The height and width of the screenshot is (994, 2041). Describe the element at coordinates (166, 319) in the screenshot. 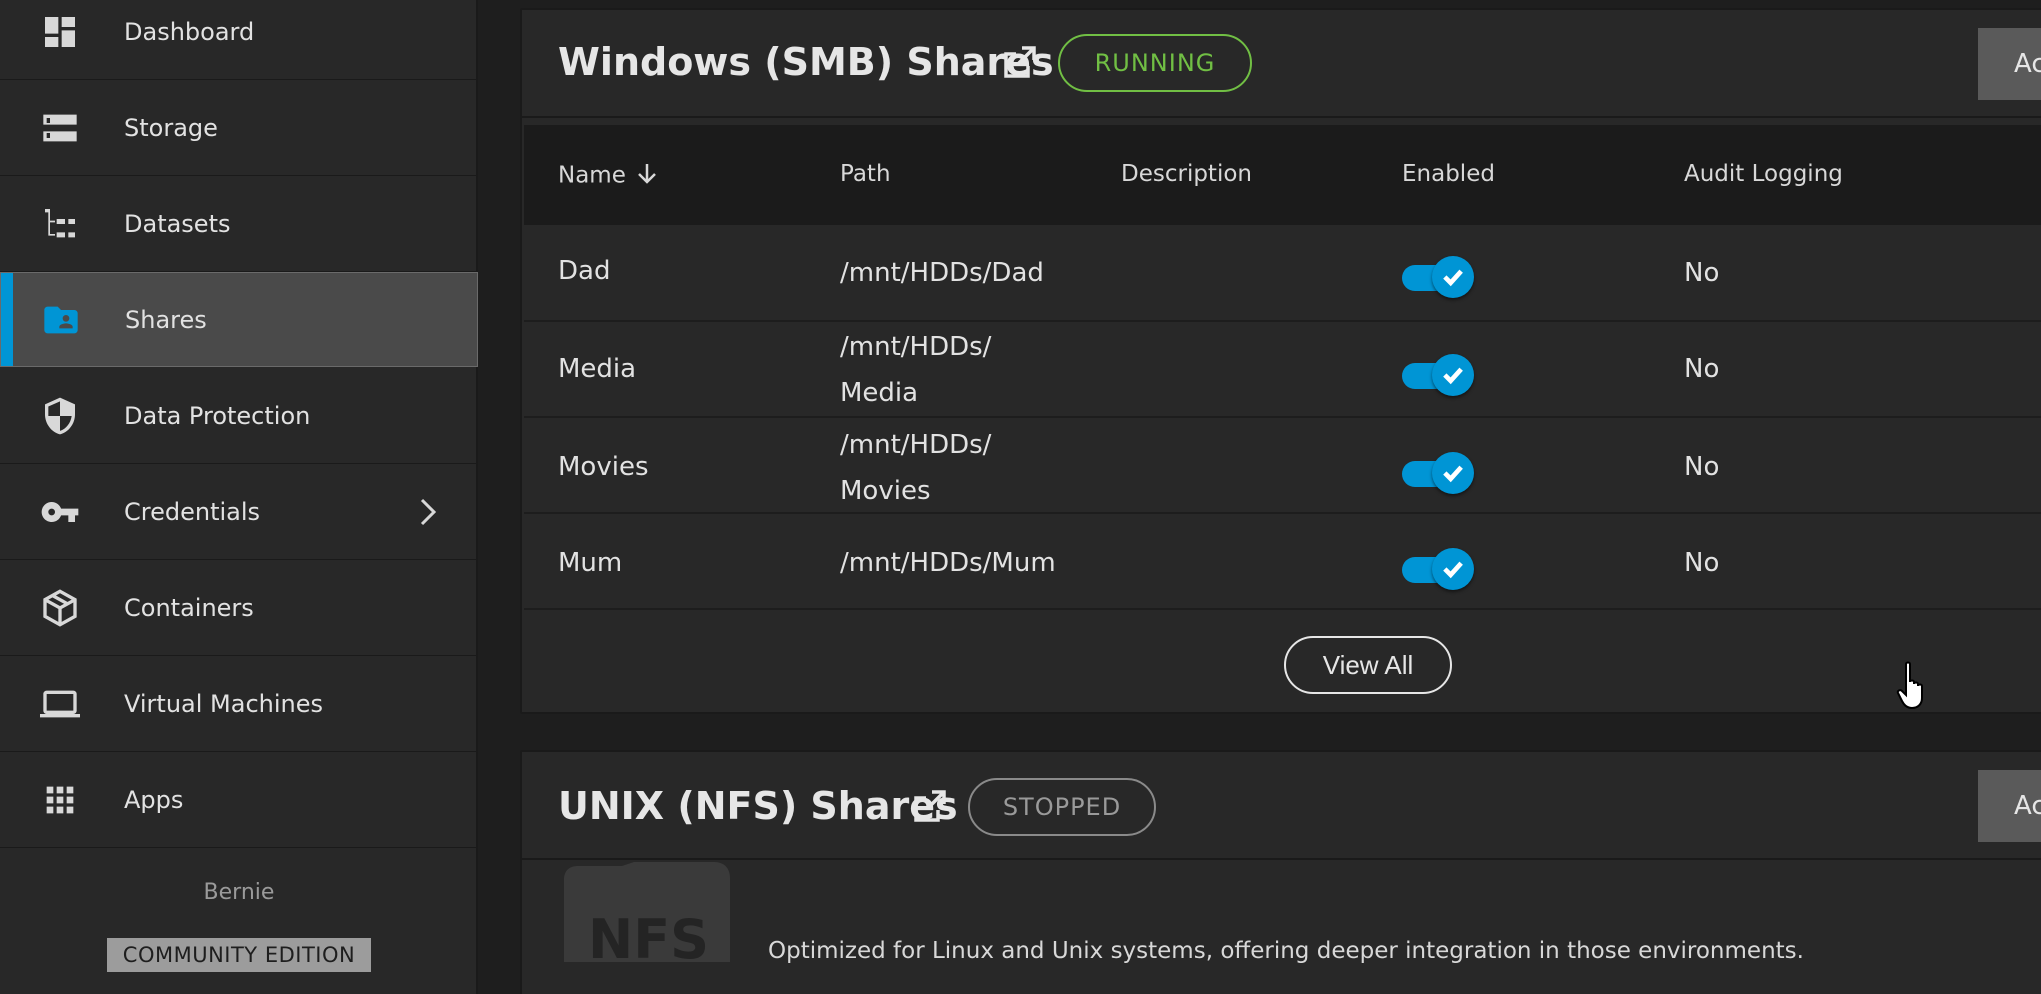

I see `sidebar-item-label: Shares` at that location.